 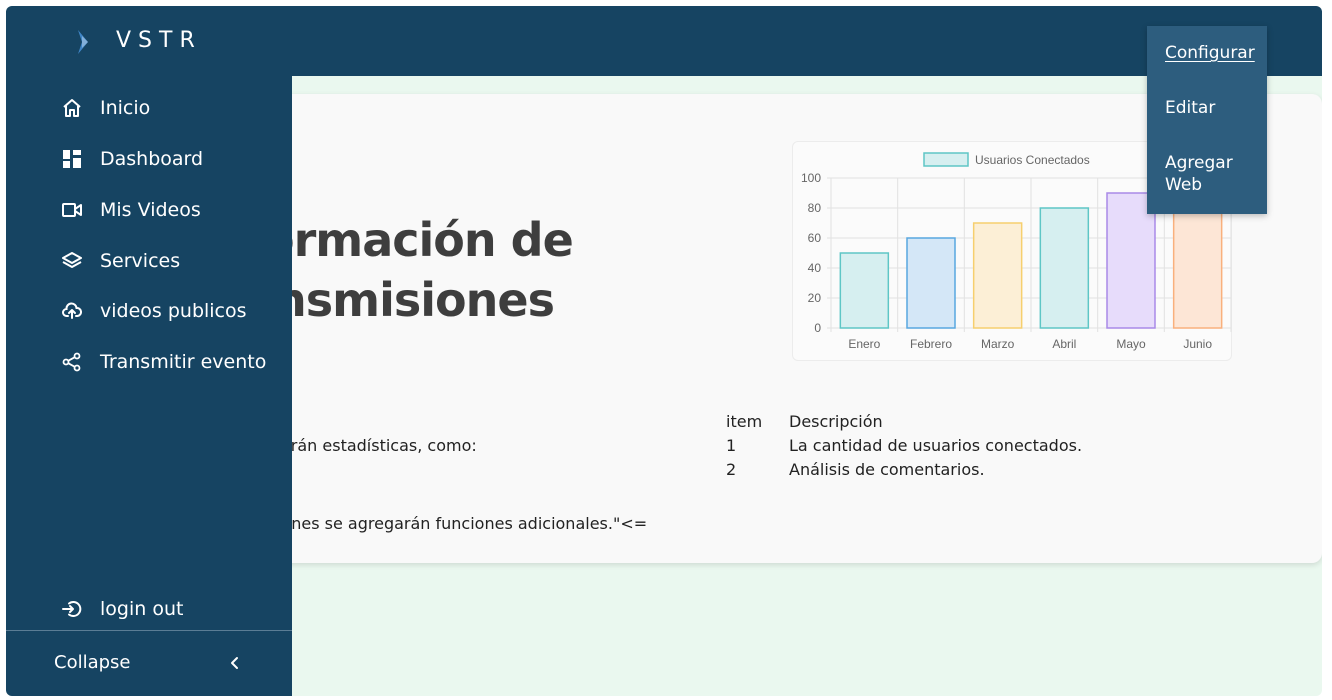 What do you see at coordinates (72, 159) in the screenshot?
I see `dashboard-icon` at bounding box center [72, 159].